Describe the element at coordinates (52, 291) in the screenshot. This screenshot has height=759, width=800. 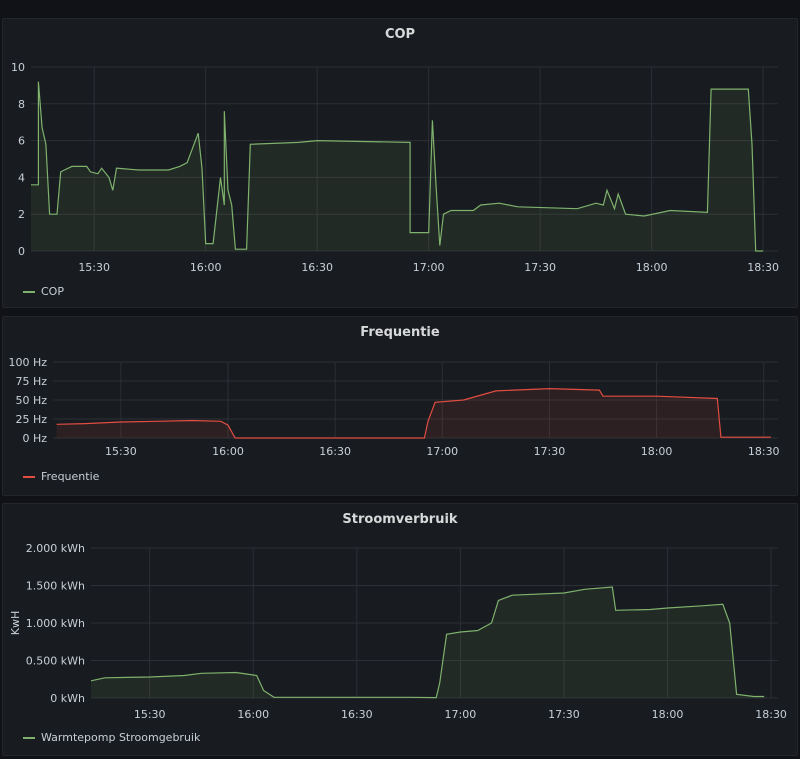
I see `legend-label: COP` at that location.